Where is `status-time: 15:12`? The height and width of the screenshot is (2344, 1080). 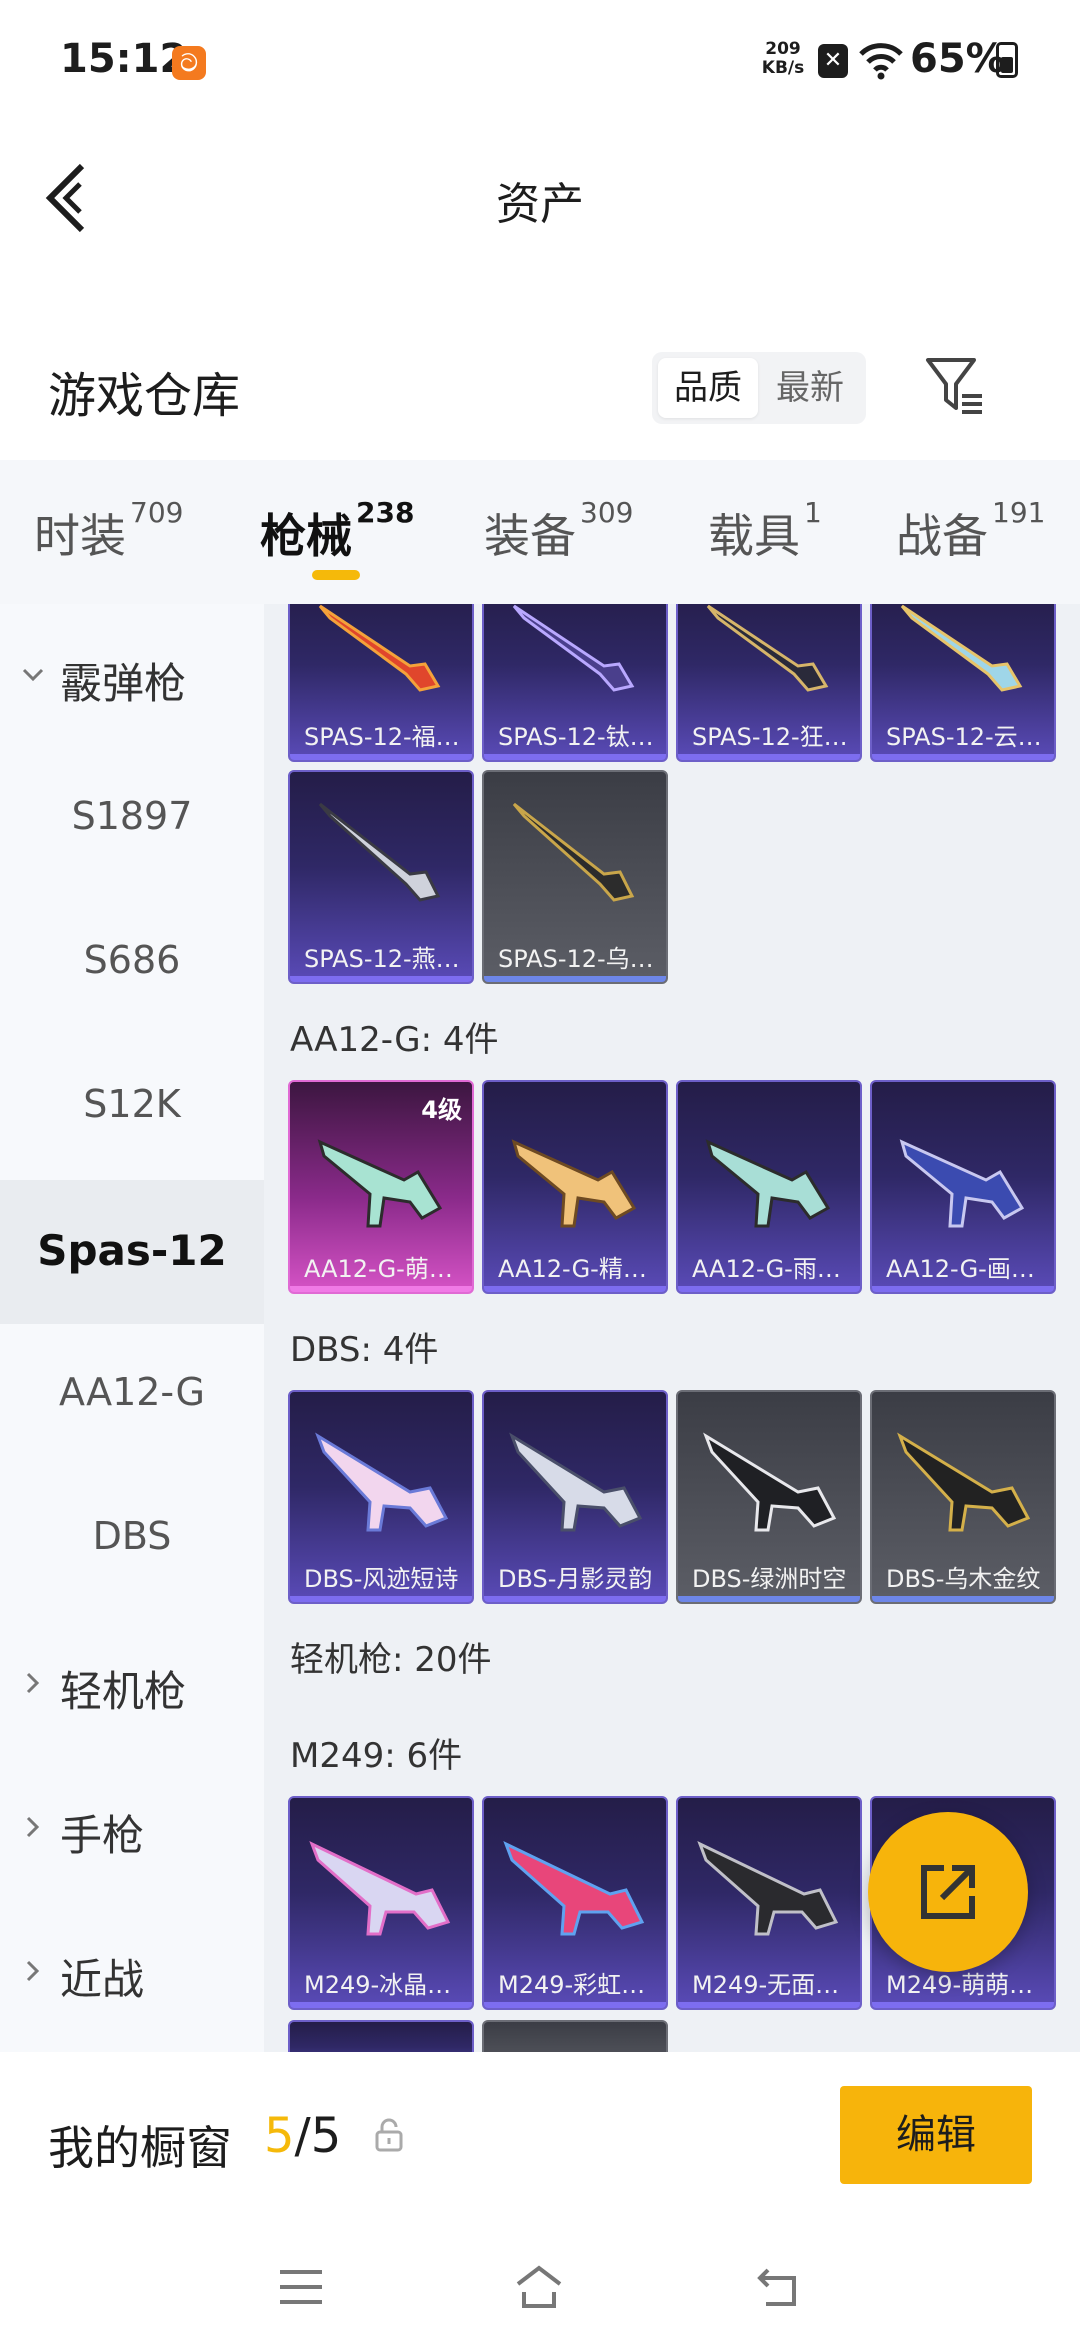 status-time: 15:12 is located at coordinates (124, 59).